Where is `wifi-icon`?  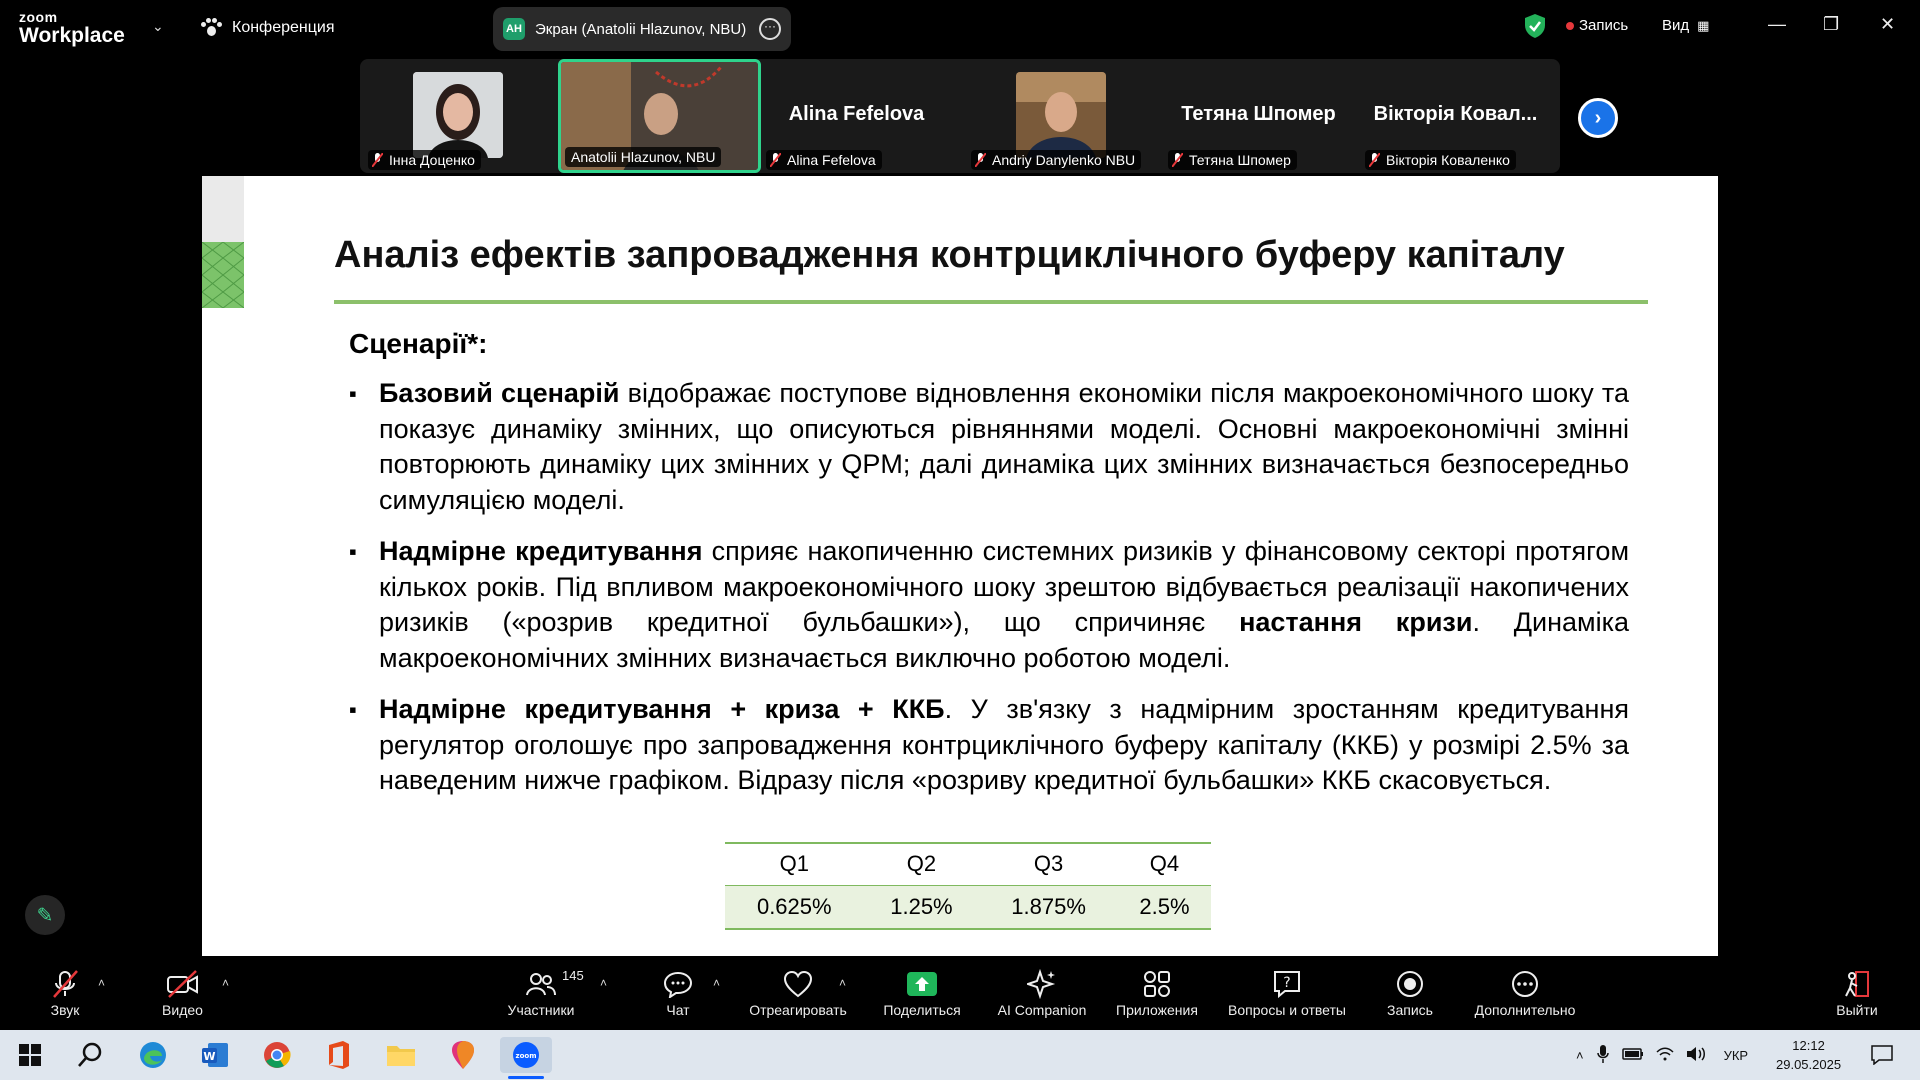 wifi-icon is located at coordinates (1665, 1055).